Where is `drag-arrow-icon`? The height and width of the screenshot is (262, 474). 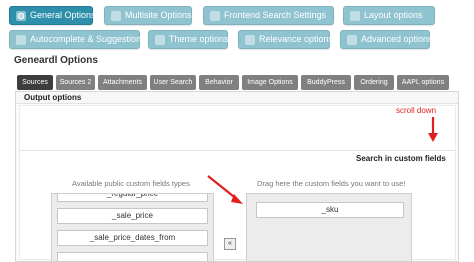
drag-arrow-icon is located at coordinates (225, 189).